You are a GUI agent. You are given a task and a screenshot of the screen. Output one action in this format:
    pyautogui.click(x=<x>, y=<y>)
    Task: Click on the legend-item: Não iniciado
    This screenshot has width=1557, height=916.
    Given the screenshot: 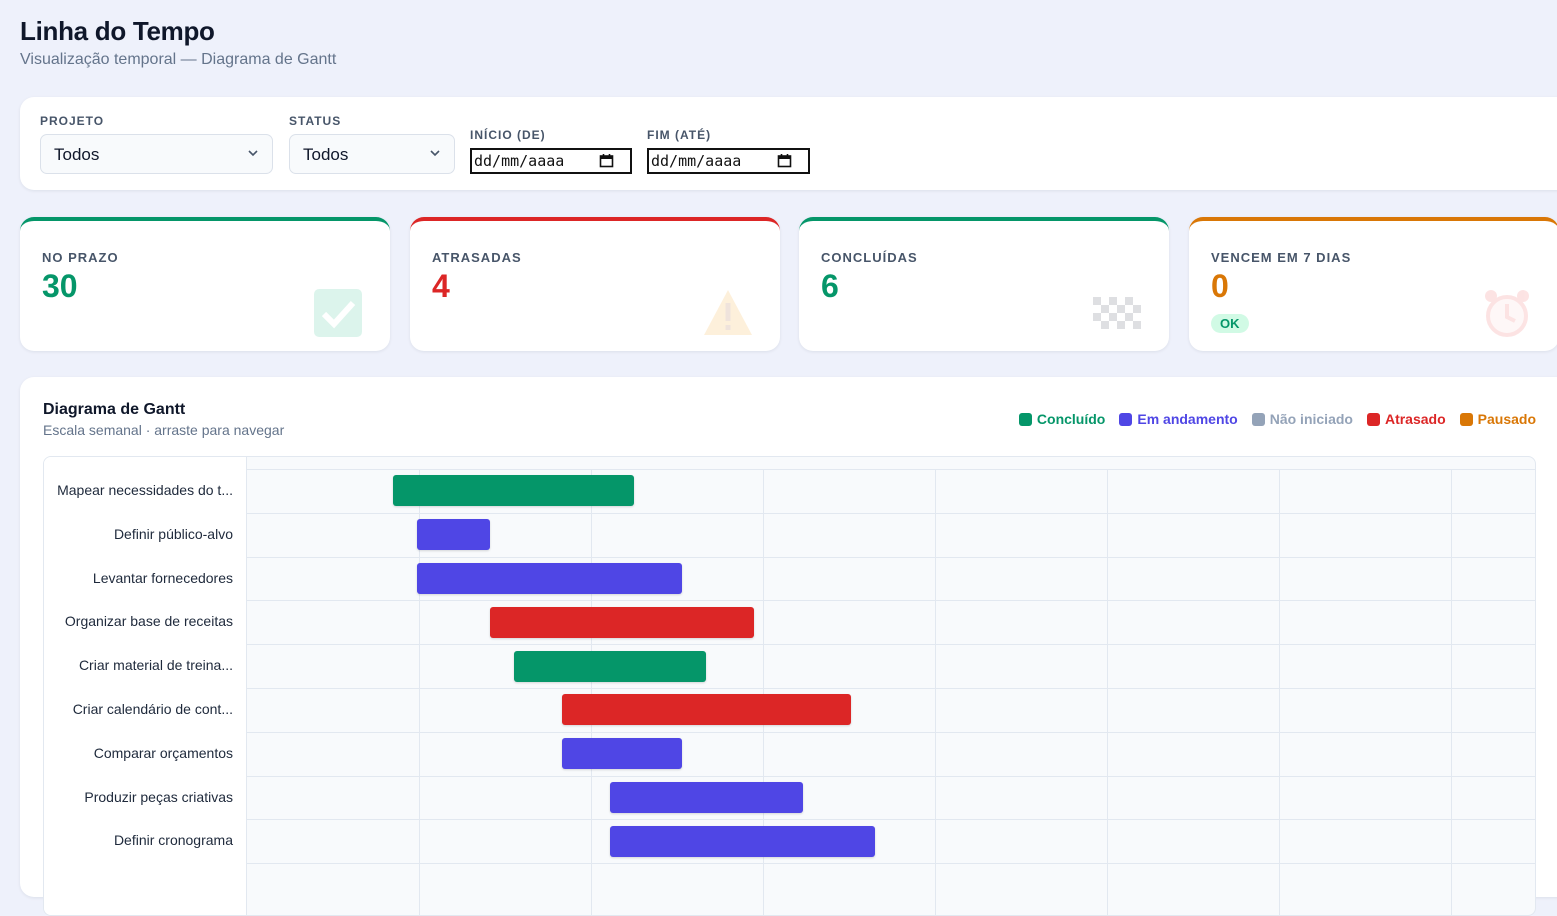 What is the action you would take?
    pyautogui.click(x=1302, y=419)
    